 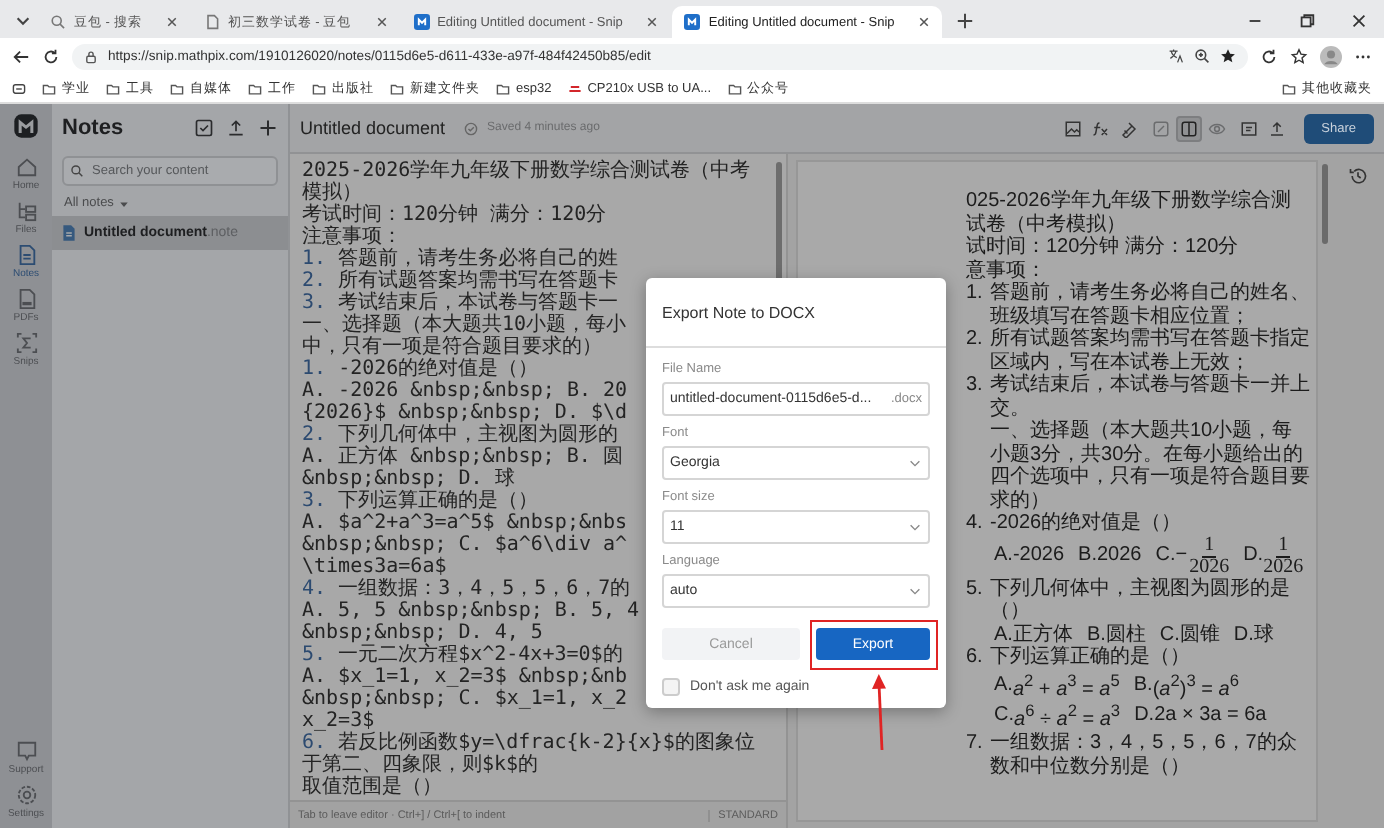 What do you see at coordinates (1057, 716) in the screenshot?
I see `answer-option: C.a$^{6}$ ÷ a$^{2}$ = a$^{3}$` at bounding box center [1057, 716].